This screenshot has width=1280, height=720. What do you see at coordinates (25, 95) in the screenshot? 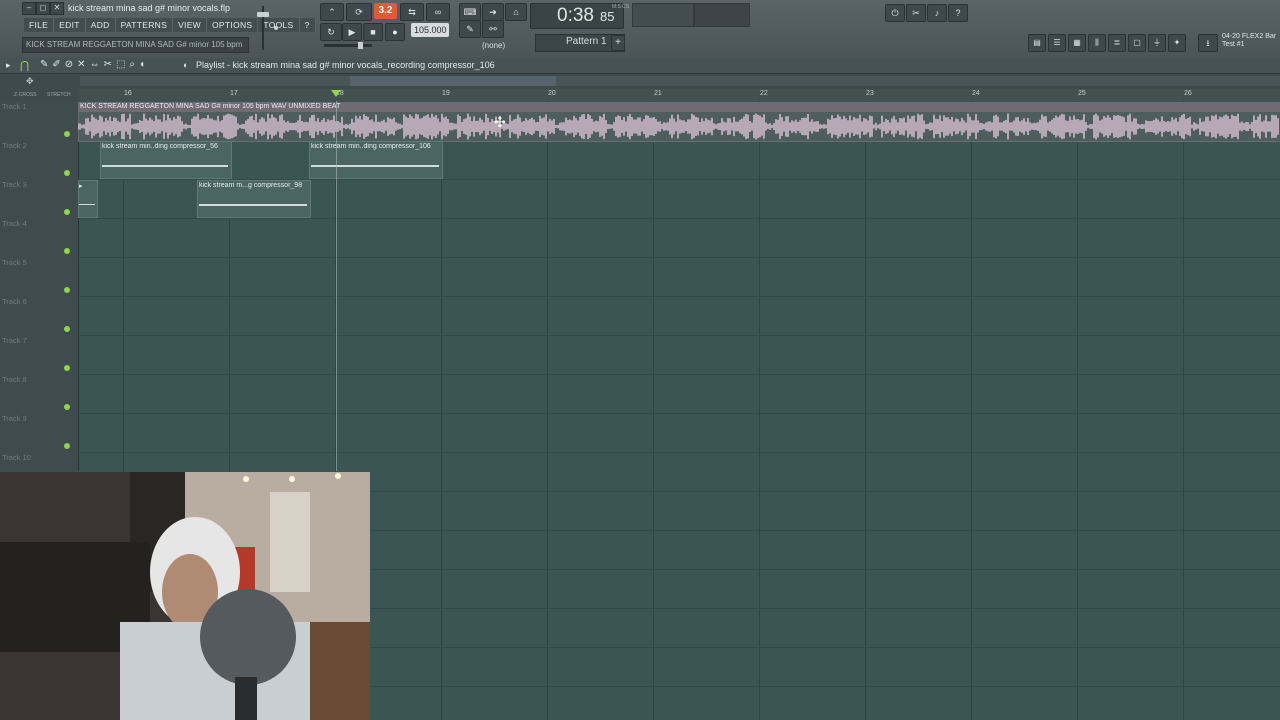
I see `zero-cross-toggle: Z-CROSS` at bounding box center [25, 95].